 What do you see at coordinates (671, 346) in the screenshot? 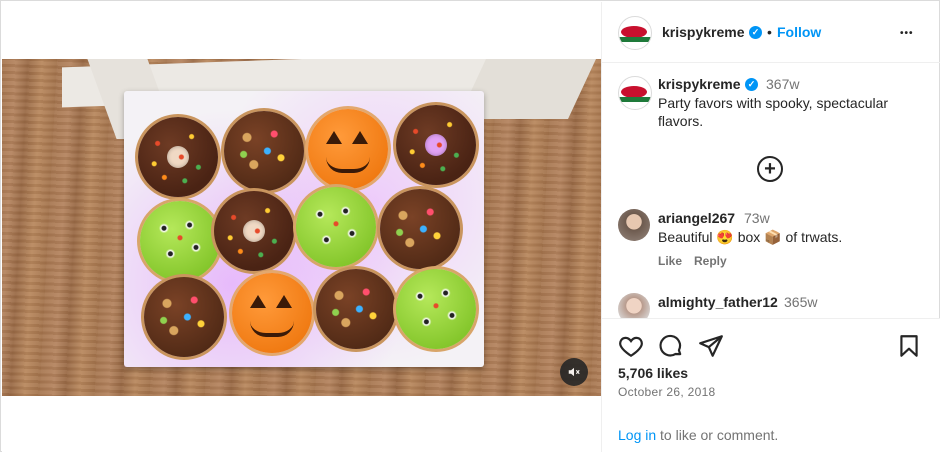
I see `comment-bubble-icon` at bounding box center [671, 346].